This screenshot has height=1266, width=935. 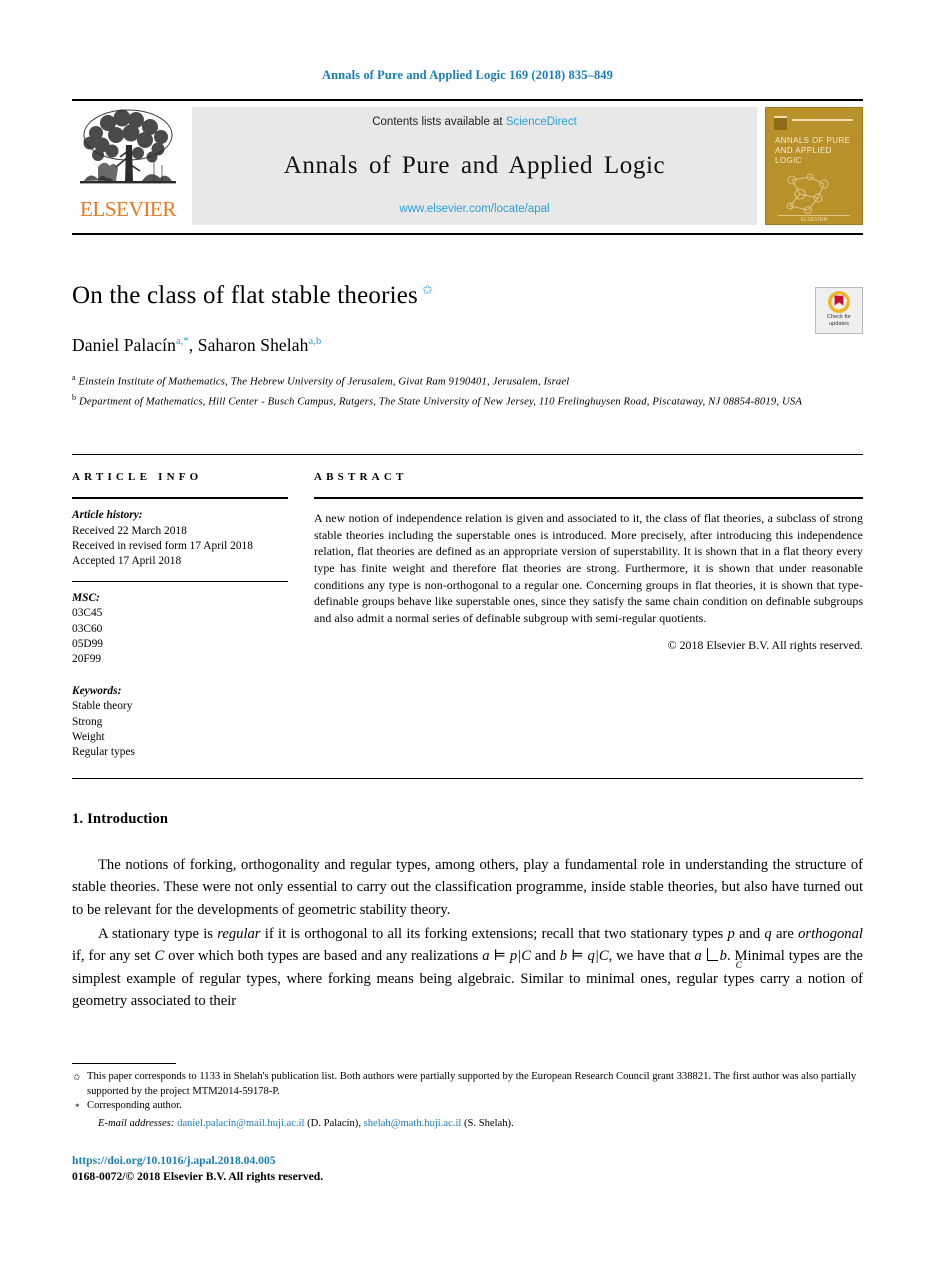 I want to click on math-var-C: C, so click(x=159, y=956).